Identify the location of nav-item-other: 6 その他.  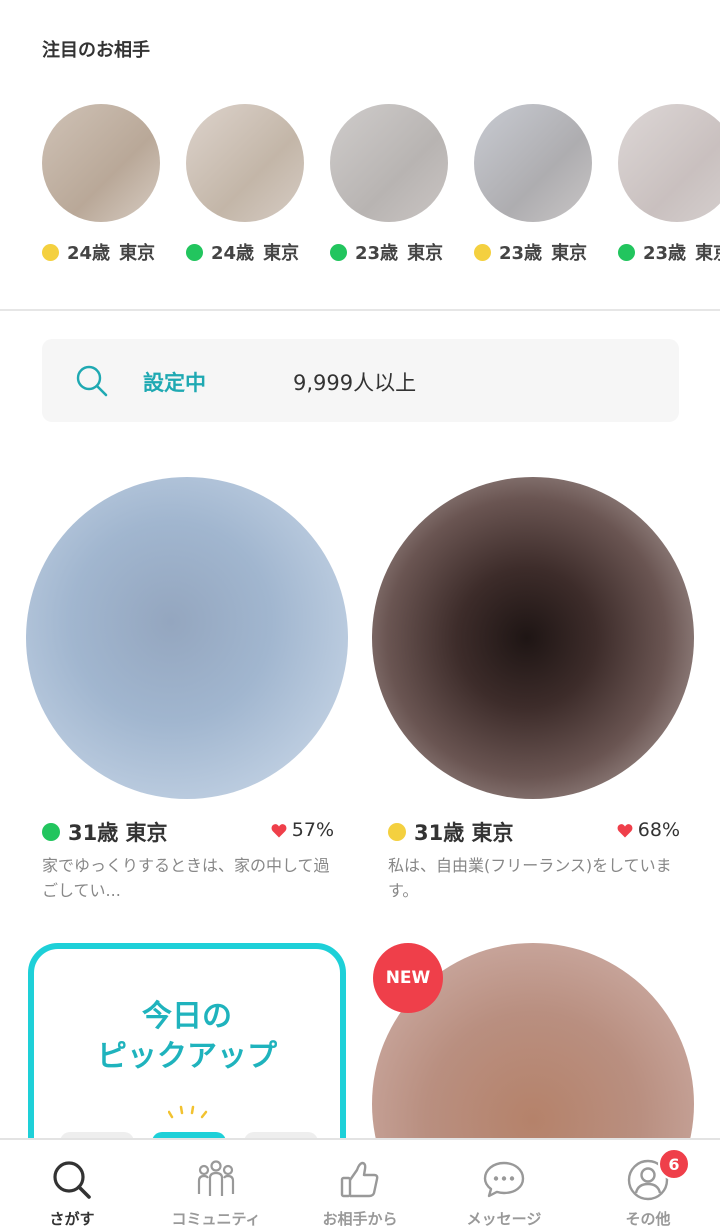
(648, 1183).